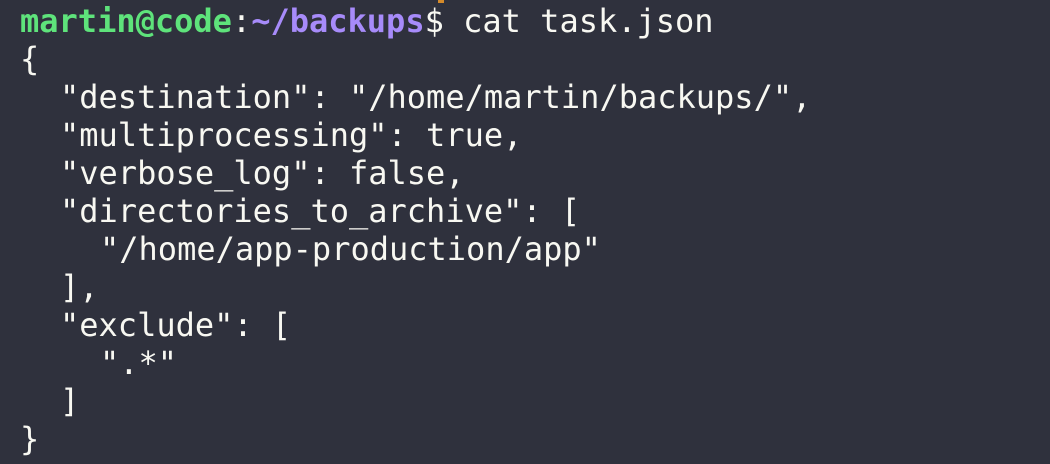 The width and height of the screenshot is (1050, 464). I want to click on prompt-path: ~/backups, so click(338, 21).